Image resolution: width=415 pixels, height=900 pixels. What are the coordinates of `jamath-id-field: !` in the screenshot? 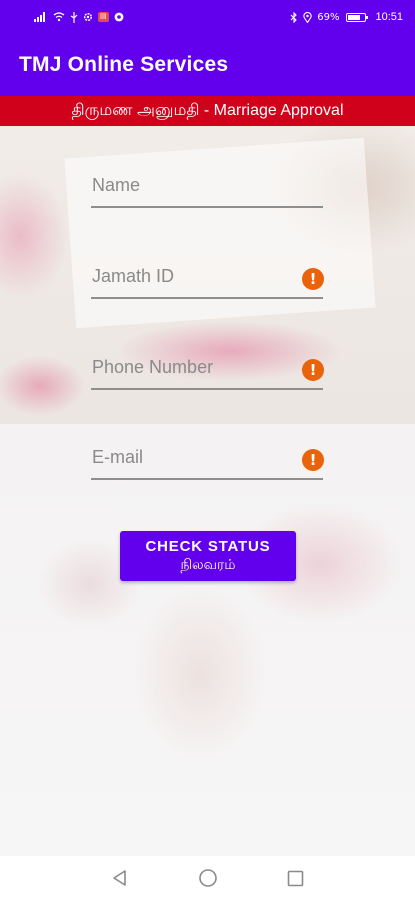 It's located at (207, 279).